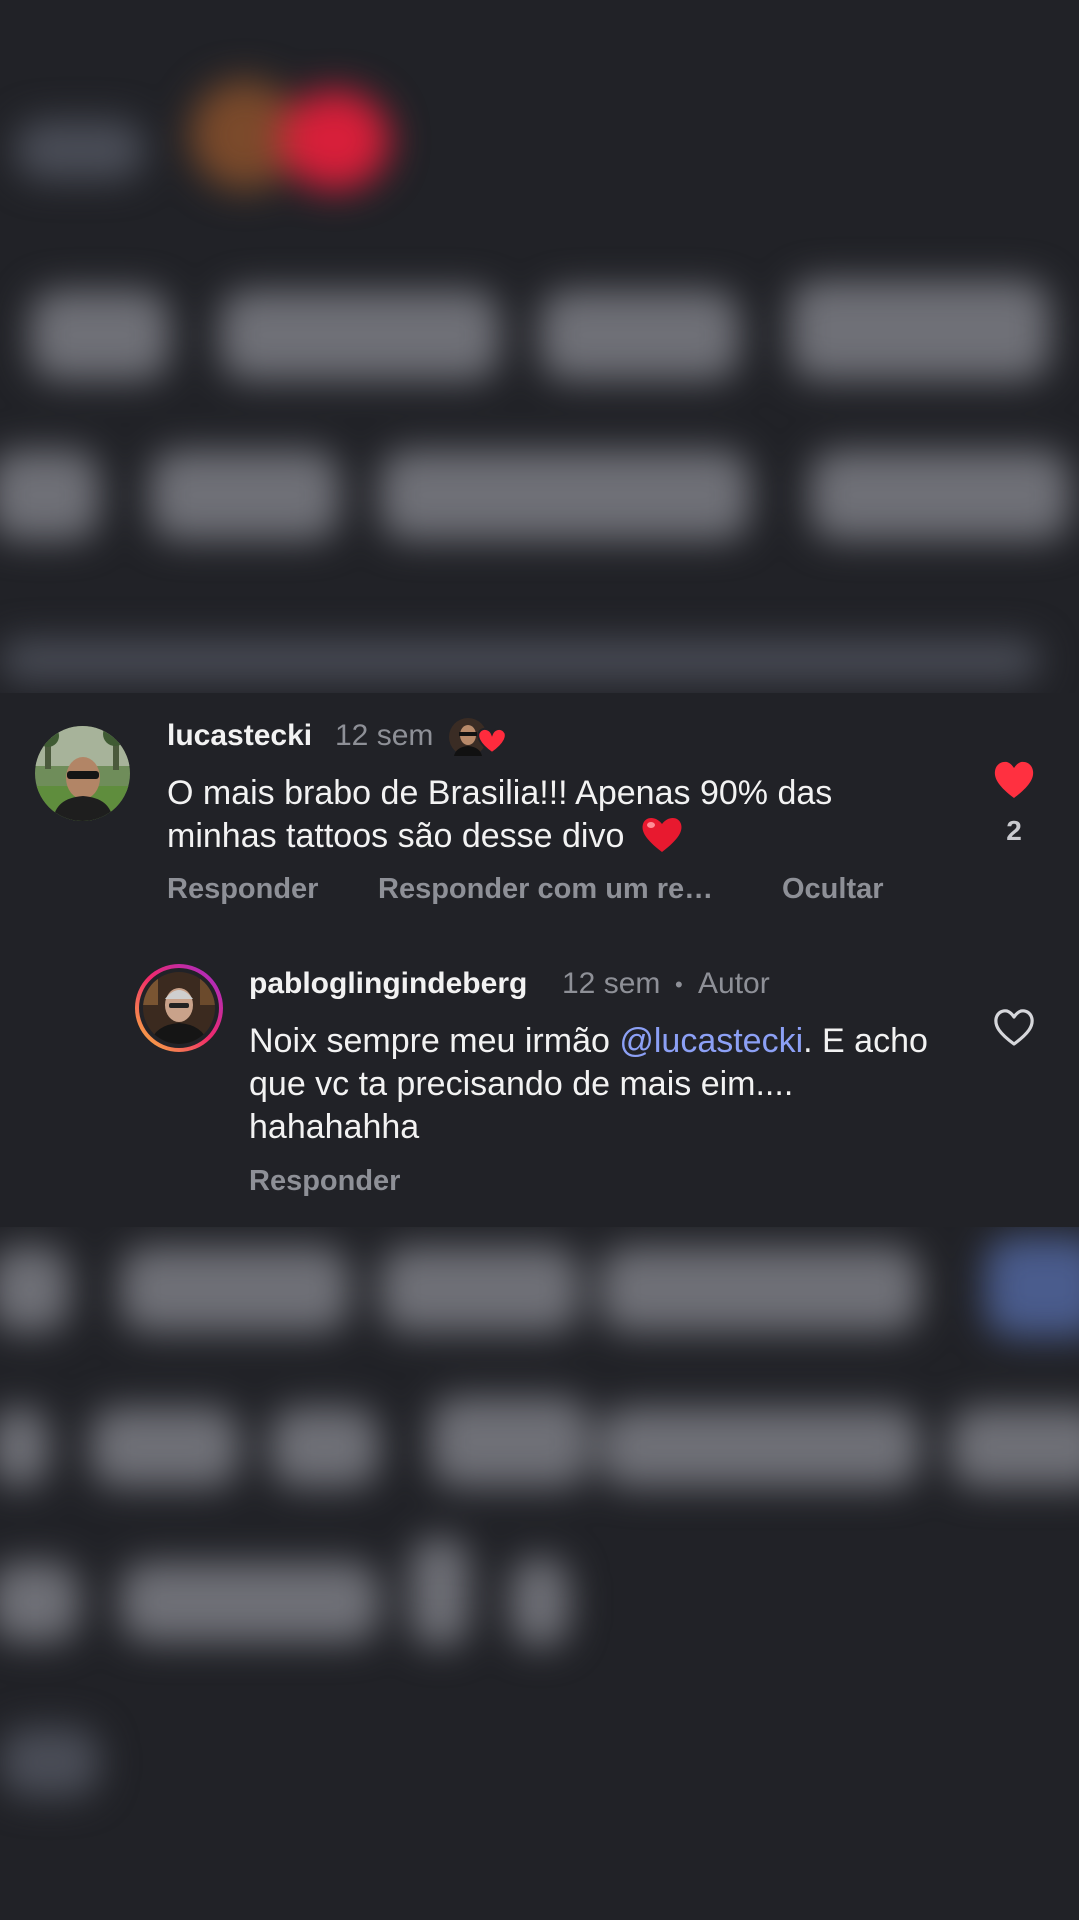  I want to click on reply-username: pabloglingindeberg, so click(388, 984).